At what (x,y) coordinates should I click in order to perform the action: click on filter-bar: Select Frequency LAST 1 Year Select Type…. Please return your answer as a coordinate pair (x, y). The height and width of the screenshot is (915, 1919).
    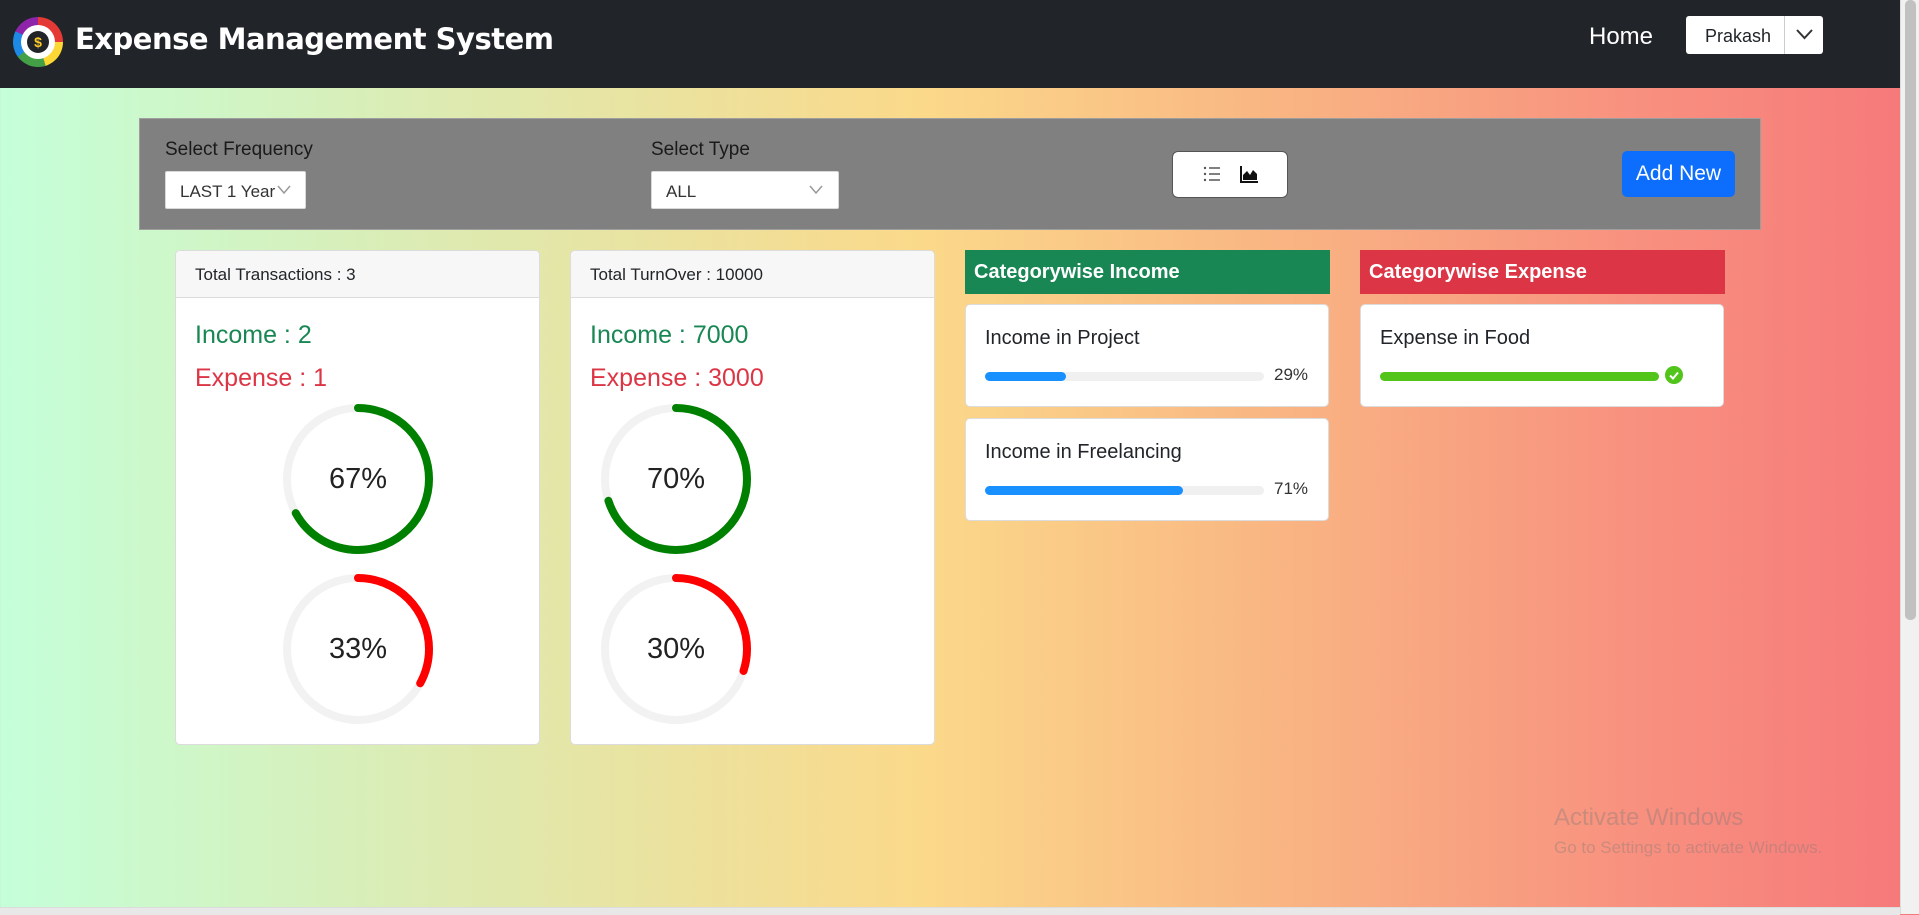
    Looking at the image, I should click on (950, 174).